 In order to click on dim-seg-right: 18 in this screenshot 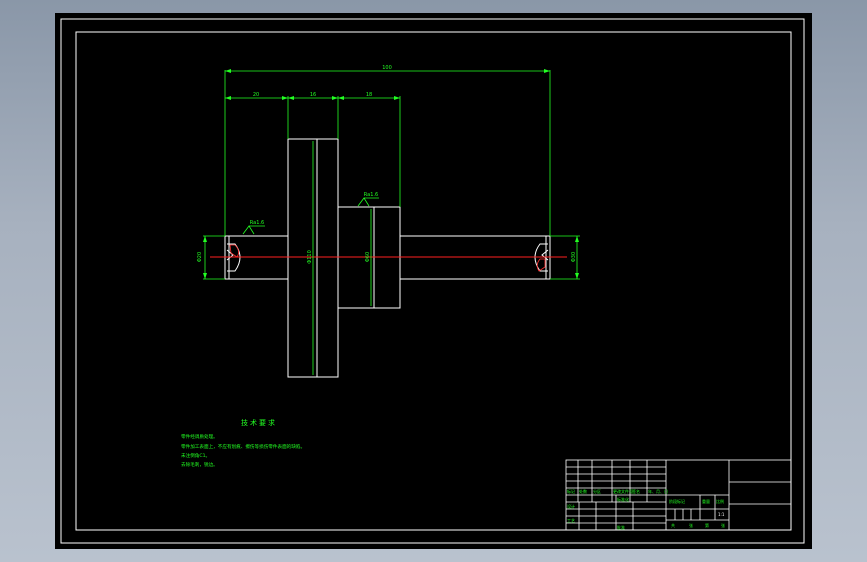, I will do `click(369, 95)`.